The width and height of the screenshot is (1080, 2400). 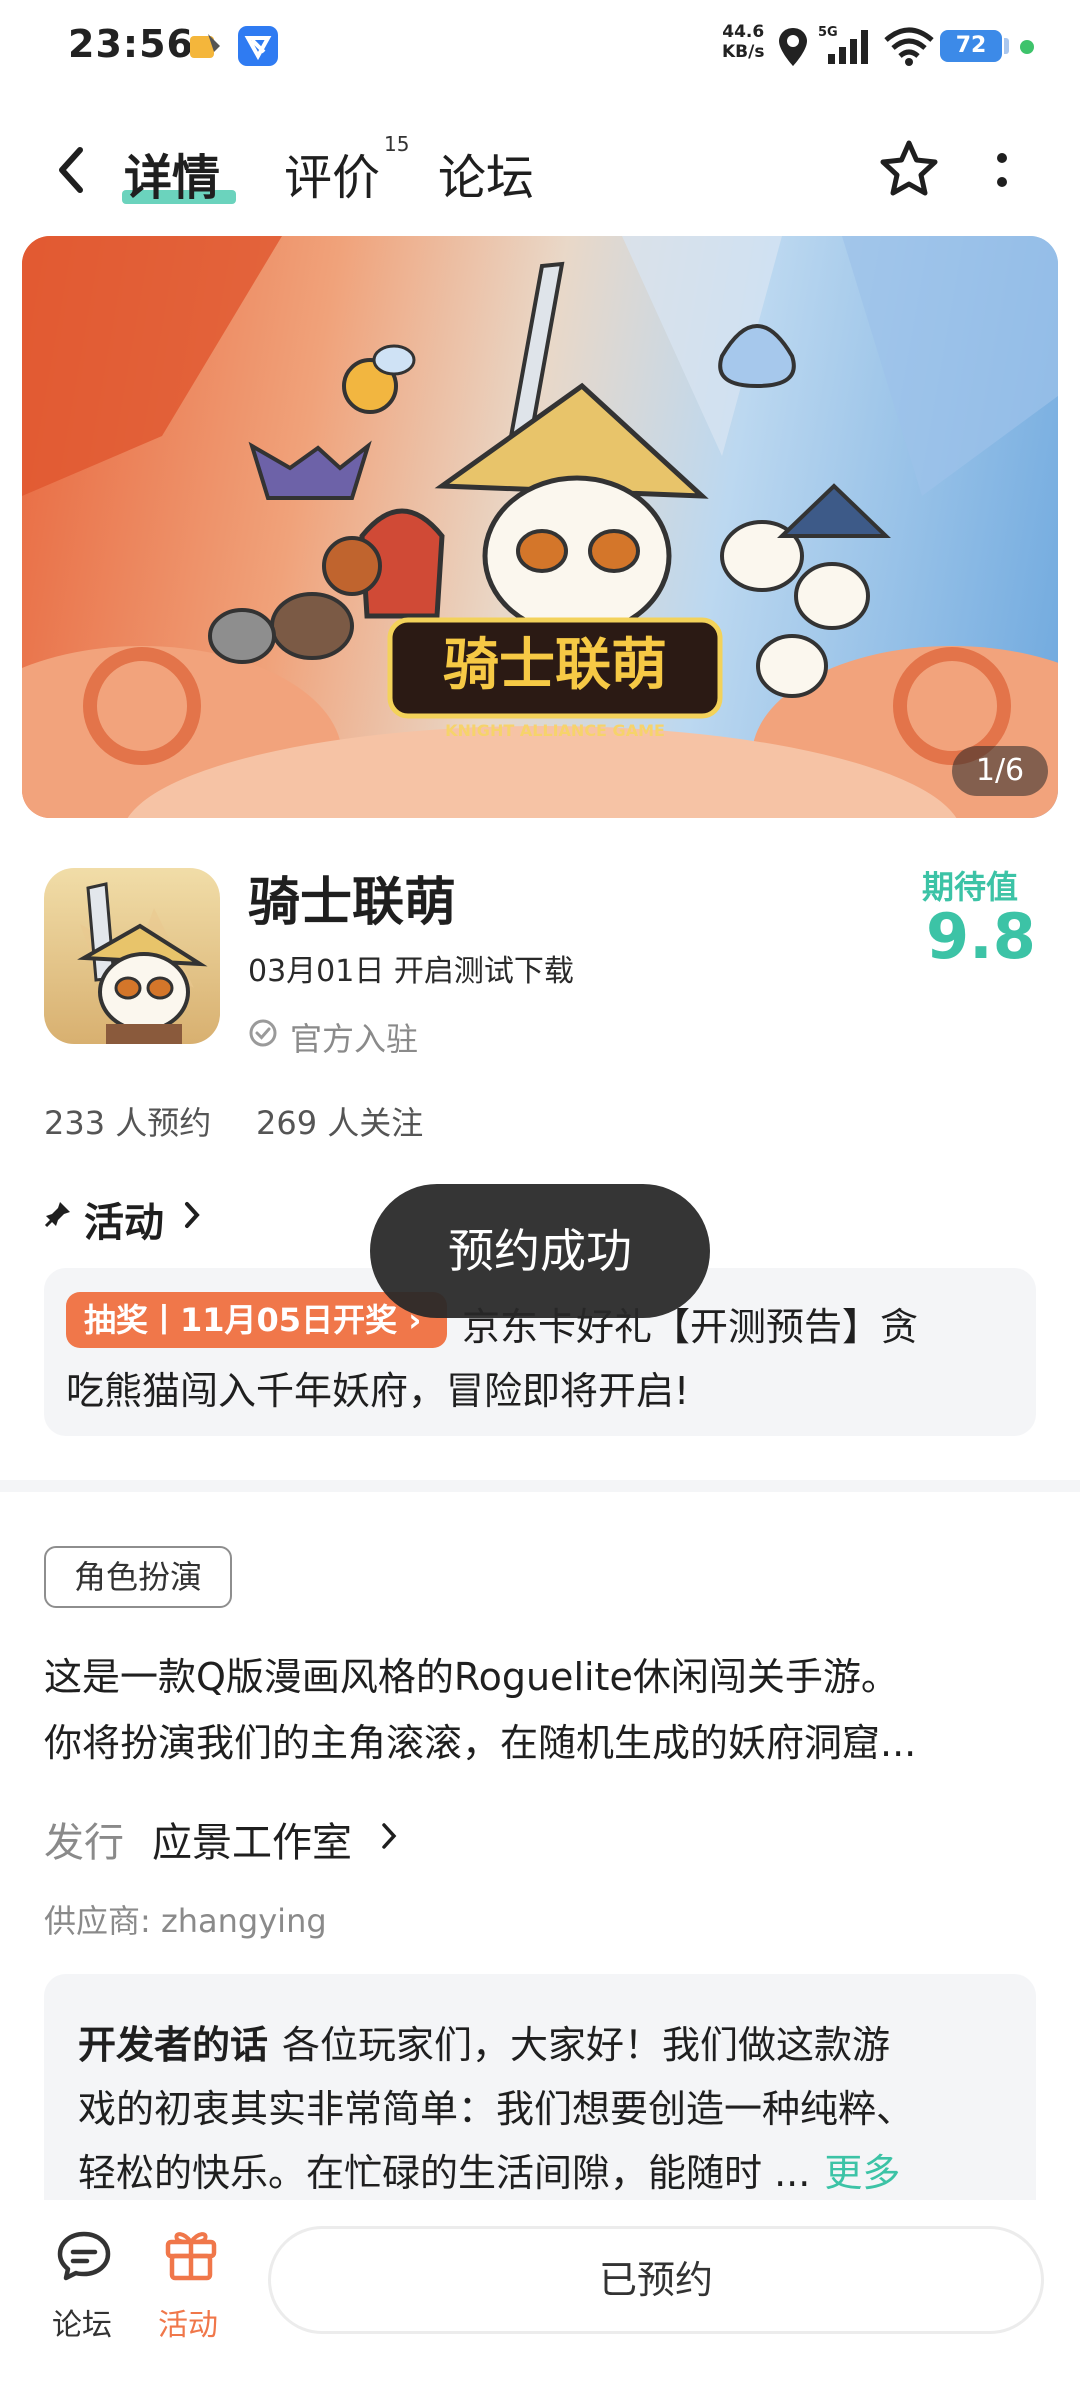 I want to click on banner-logo-title: 骑士联萌, so click(x=555, y=665).